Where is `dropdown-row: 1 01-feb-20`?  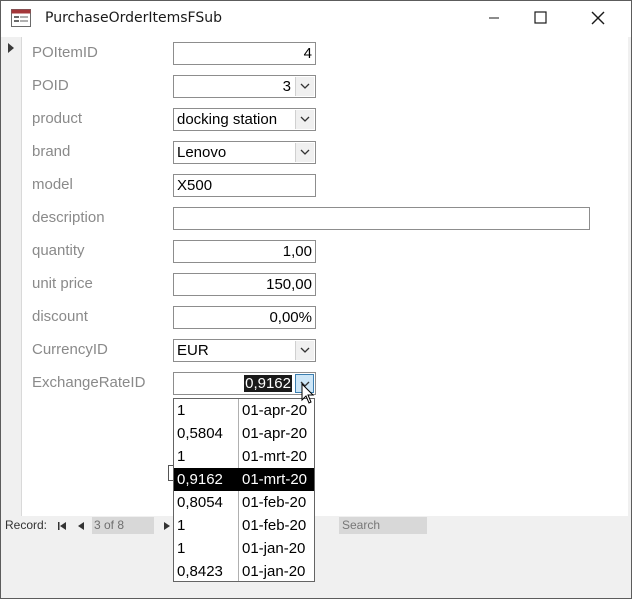 dropdown-row: 1 01-feb-20 is located at coordinates (244, 525).